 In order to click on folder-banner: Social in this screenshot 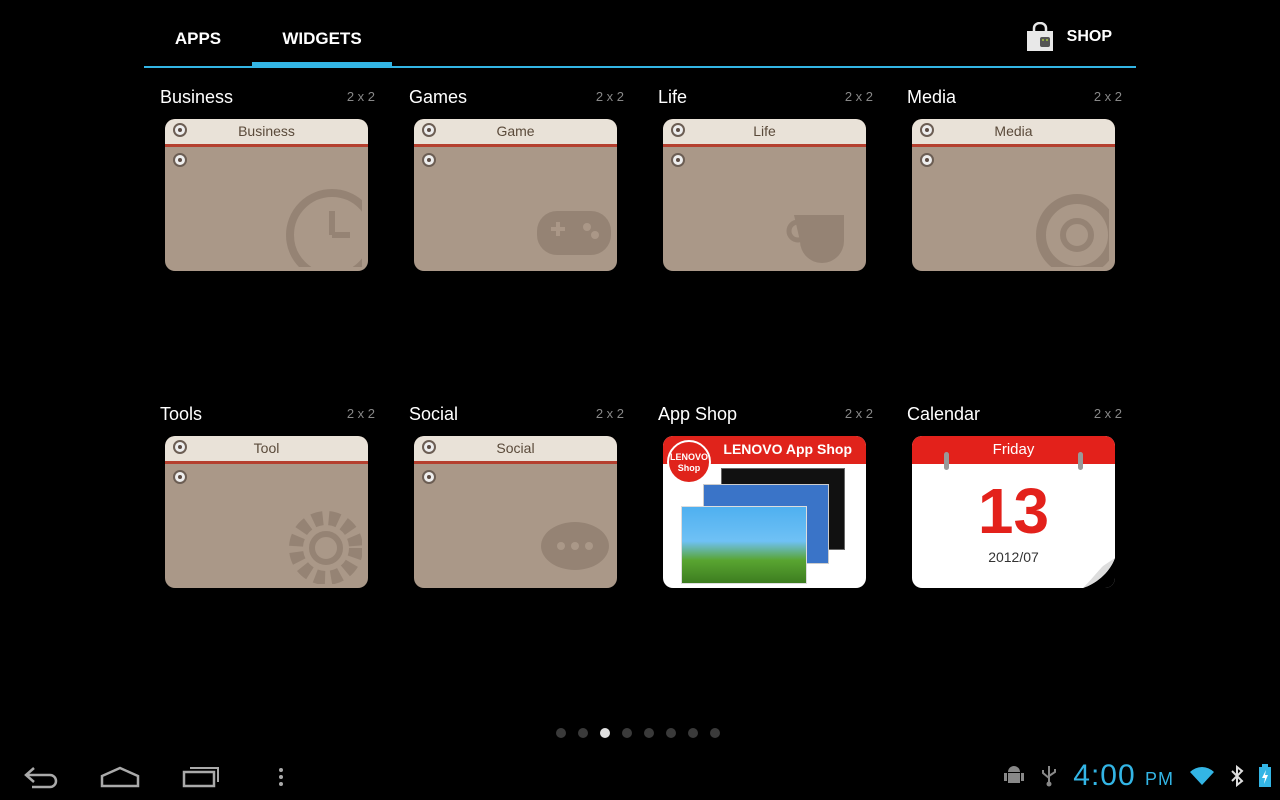, I will do `click(515, 450)`.